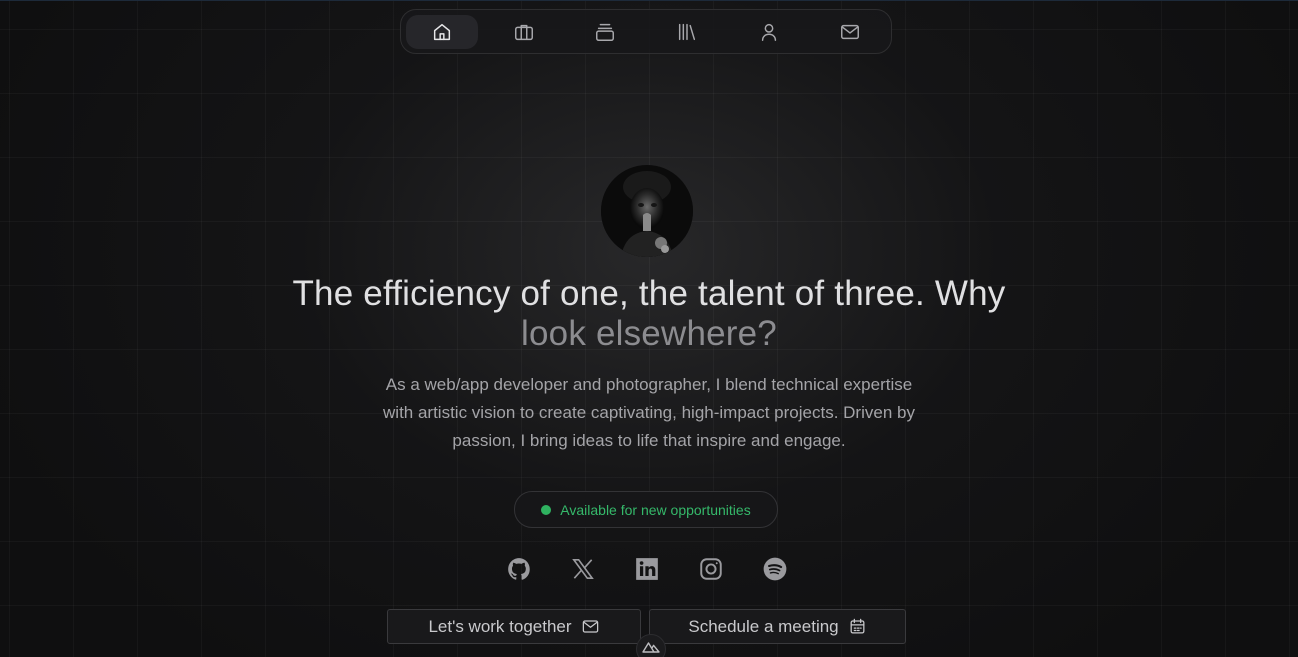  I want to click on social-links, so click(647, 569).